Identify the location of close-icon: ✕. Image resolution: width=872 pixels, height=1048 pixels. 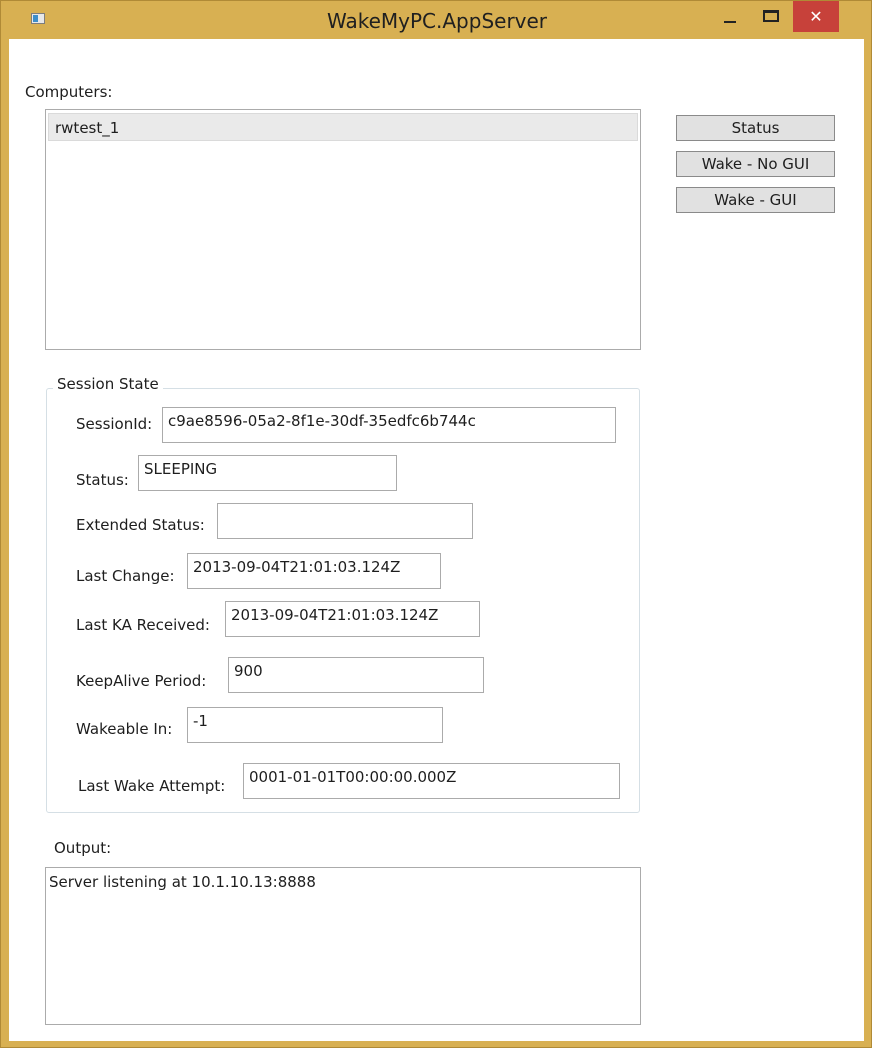
(816, 16).